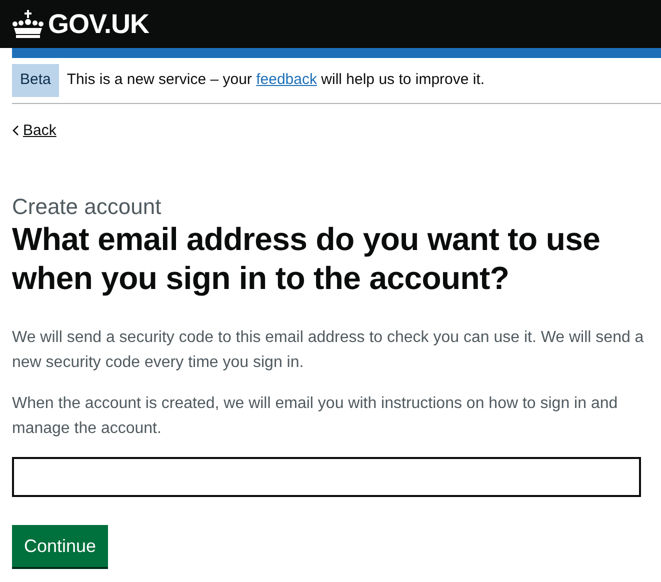 The height and width of the screenshot is (582, 661). I want to click on banner-text: This is a new service – your feedback will help us to improve it., so click(275, 80).